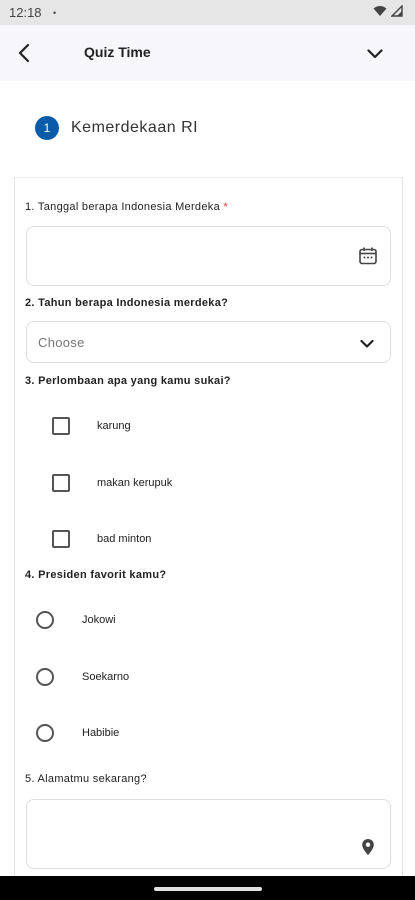 The height and width of the screenshot is (900, 415). I want to click on arrow-back-icon, so click(24, 53).